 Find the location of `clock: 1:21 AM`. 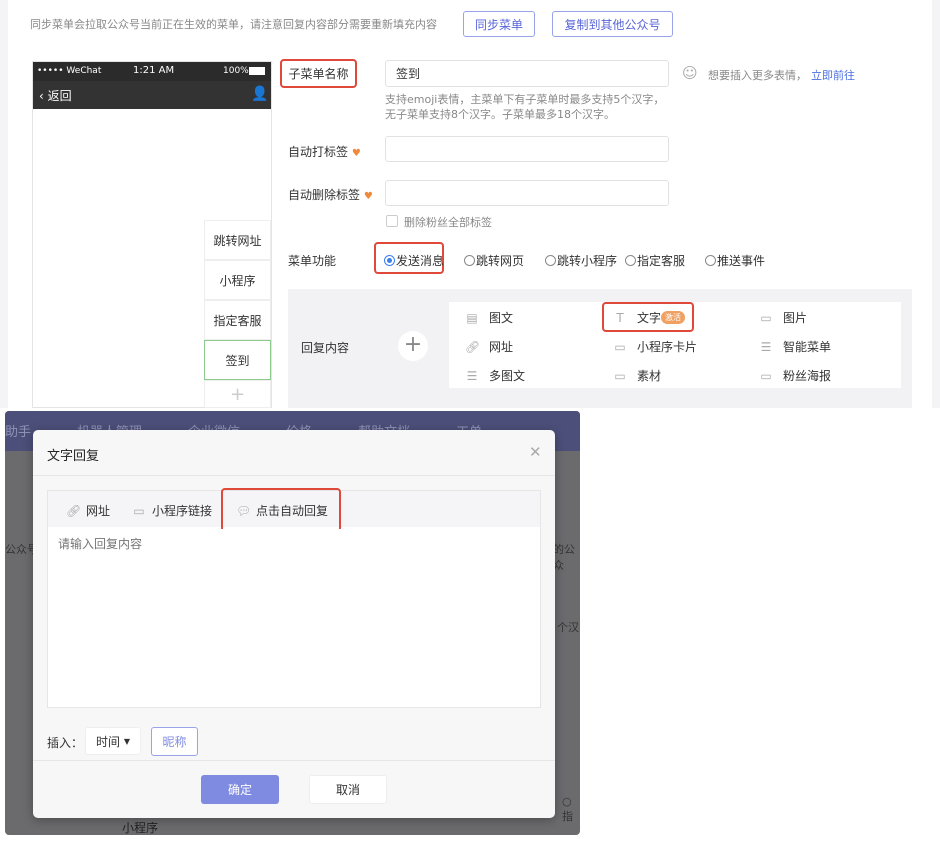

clock: 1:21 AM is located at coordinates (154, 70).